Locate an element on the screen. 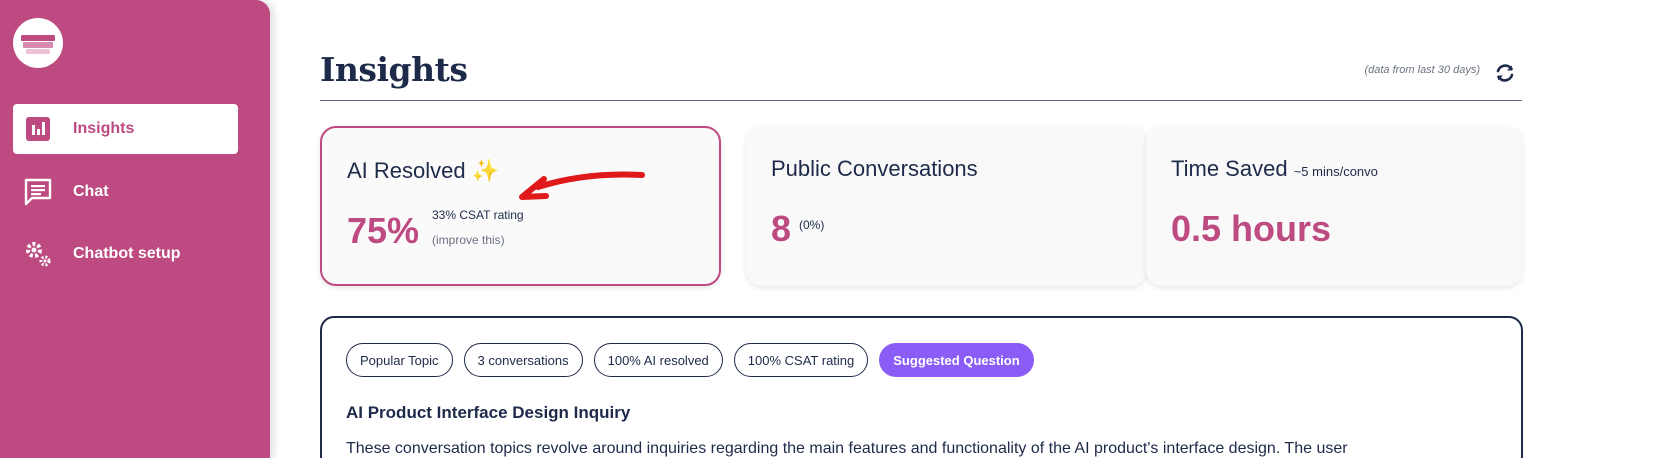  card-title: AI Resolved ✨ is located at coordinates (423, 171).